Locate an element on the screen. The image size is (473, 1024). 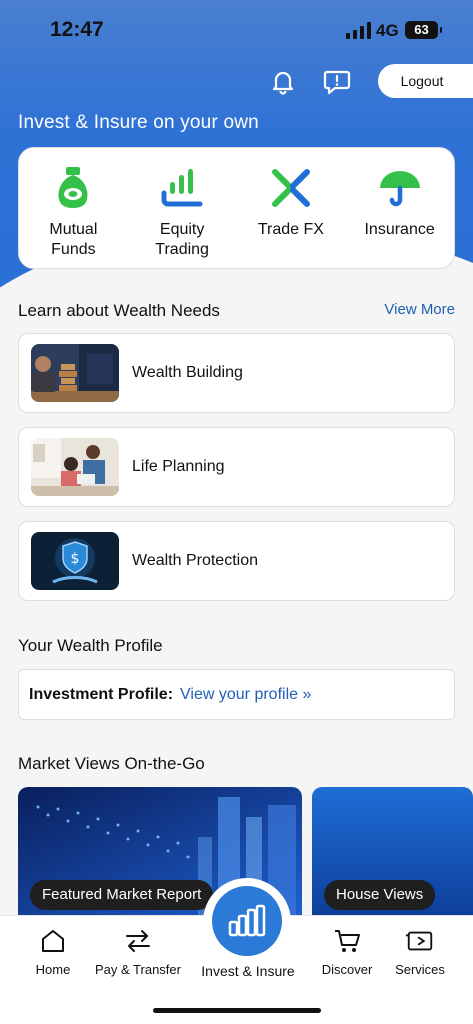
view-profile-link: View your profile » is located at coordinates (245, 695).